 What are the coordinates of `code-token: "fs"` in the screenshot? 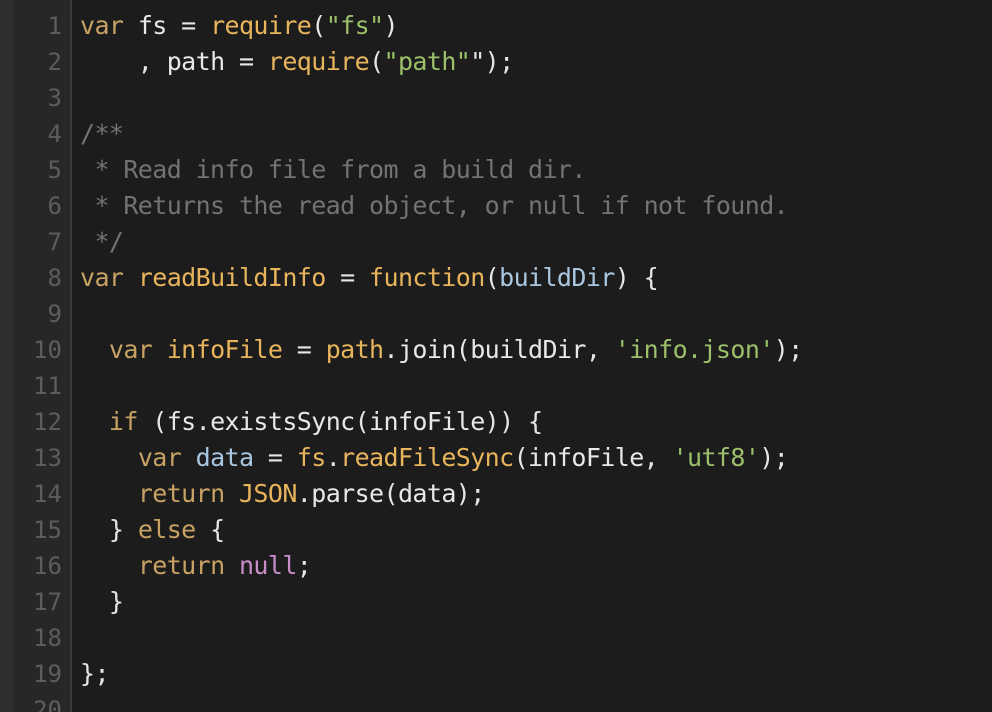 It's located at (354, 25).